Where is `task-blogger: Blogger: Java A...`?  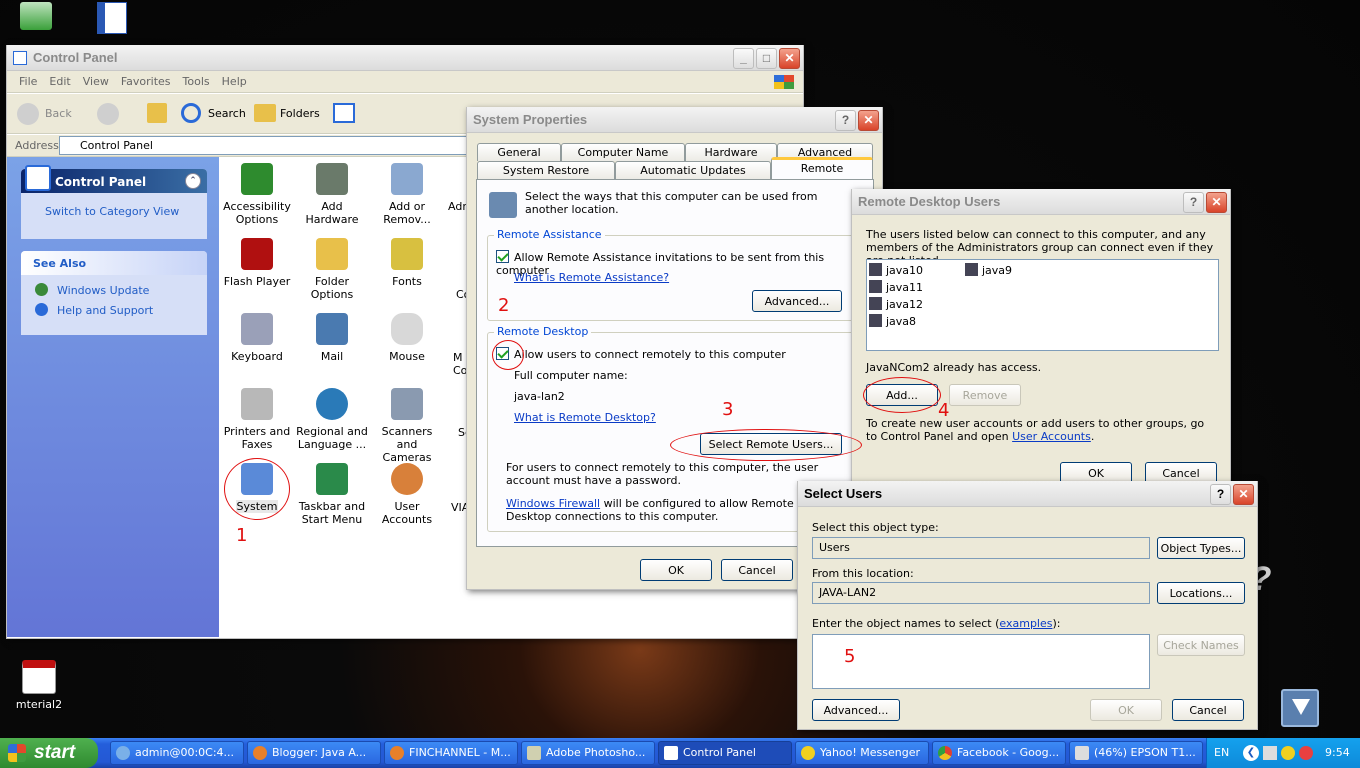
task-blogger: Blogger: Java A... is located at coordinates (314, 753).